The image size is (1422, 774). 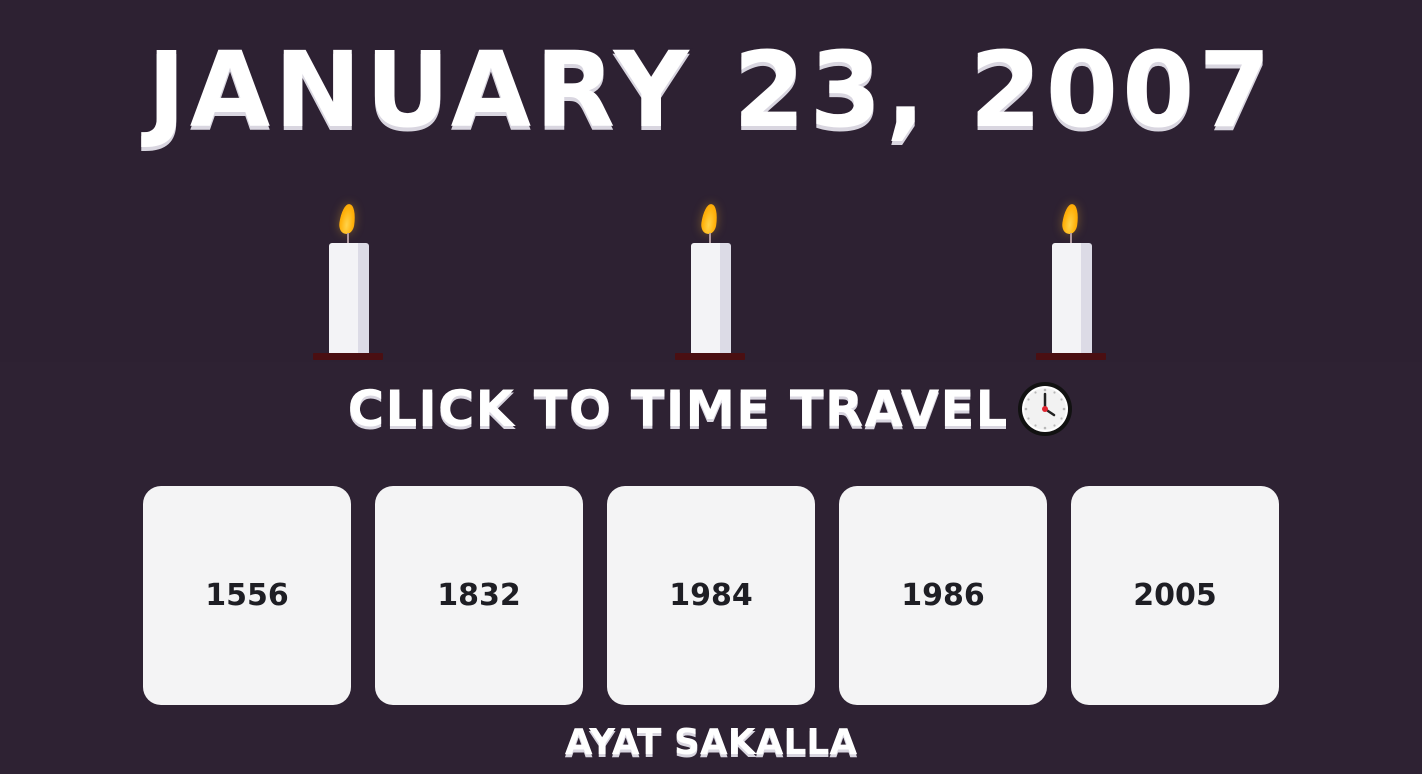 I want to click on year-label: 1986, so click(x=943, y=595).